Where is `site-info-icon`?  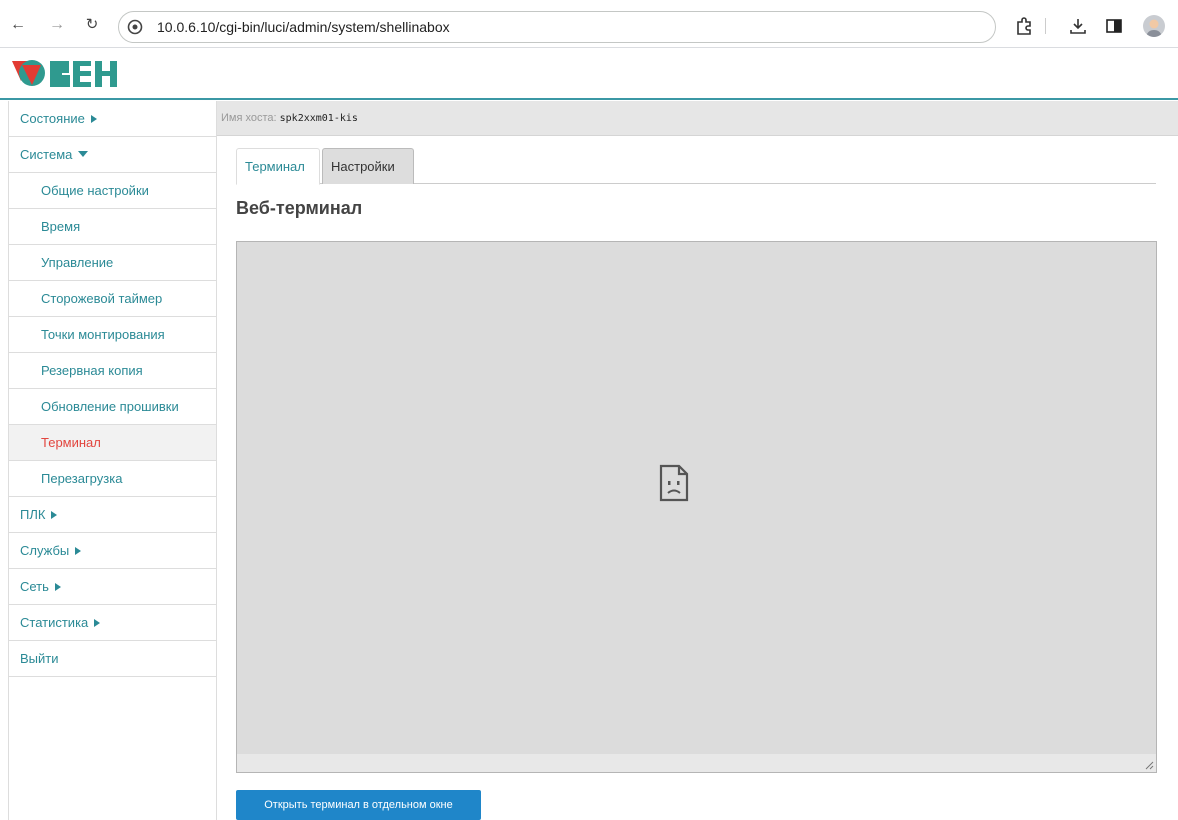
site-info-icon is located at coordinates (135, 27).